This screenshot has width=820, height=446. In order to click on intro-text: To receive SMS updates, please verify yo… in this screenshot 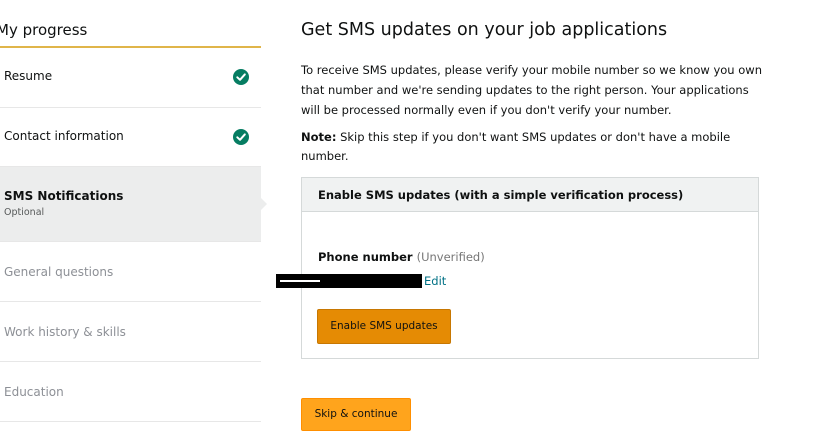, I will do `click(531, 90)`.